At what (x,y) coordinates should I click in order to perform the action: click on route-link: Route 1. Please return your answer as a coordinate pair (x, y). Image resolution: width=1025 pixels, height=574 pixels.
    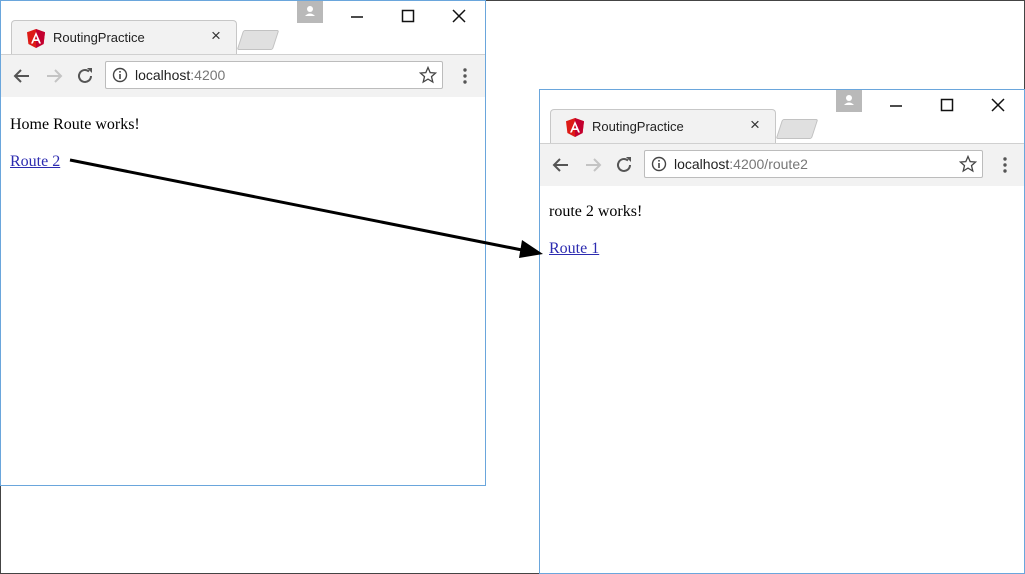
    Looking at the image, I should click on (574, 249).